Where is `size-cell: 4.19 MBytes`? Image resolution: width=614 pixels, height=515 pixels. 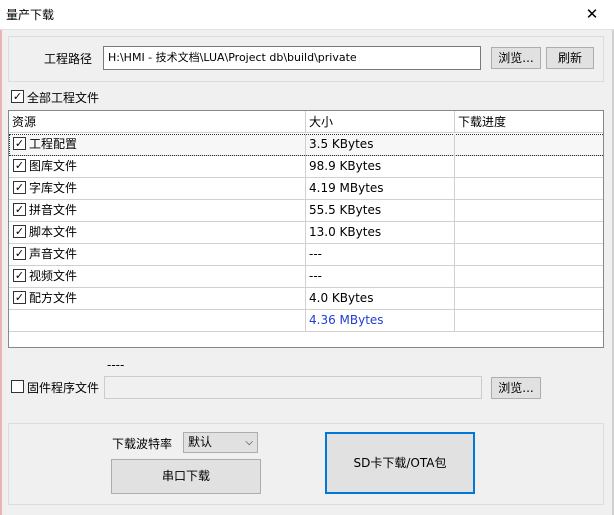
size-cell: 4.19 MBytes is located at coordinates (380, 189).